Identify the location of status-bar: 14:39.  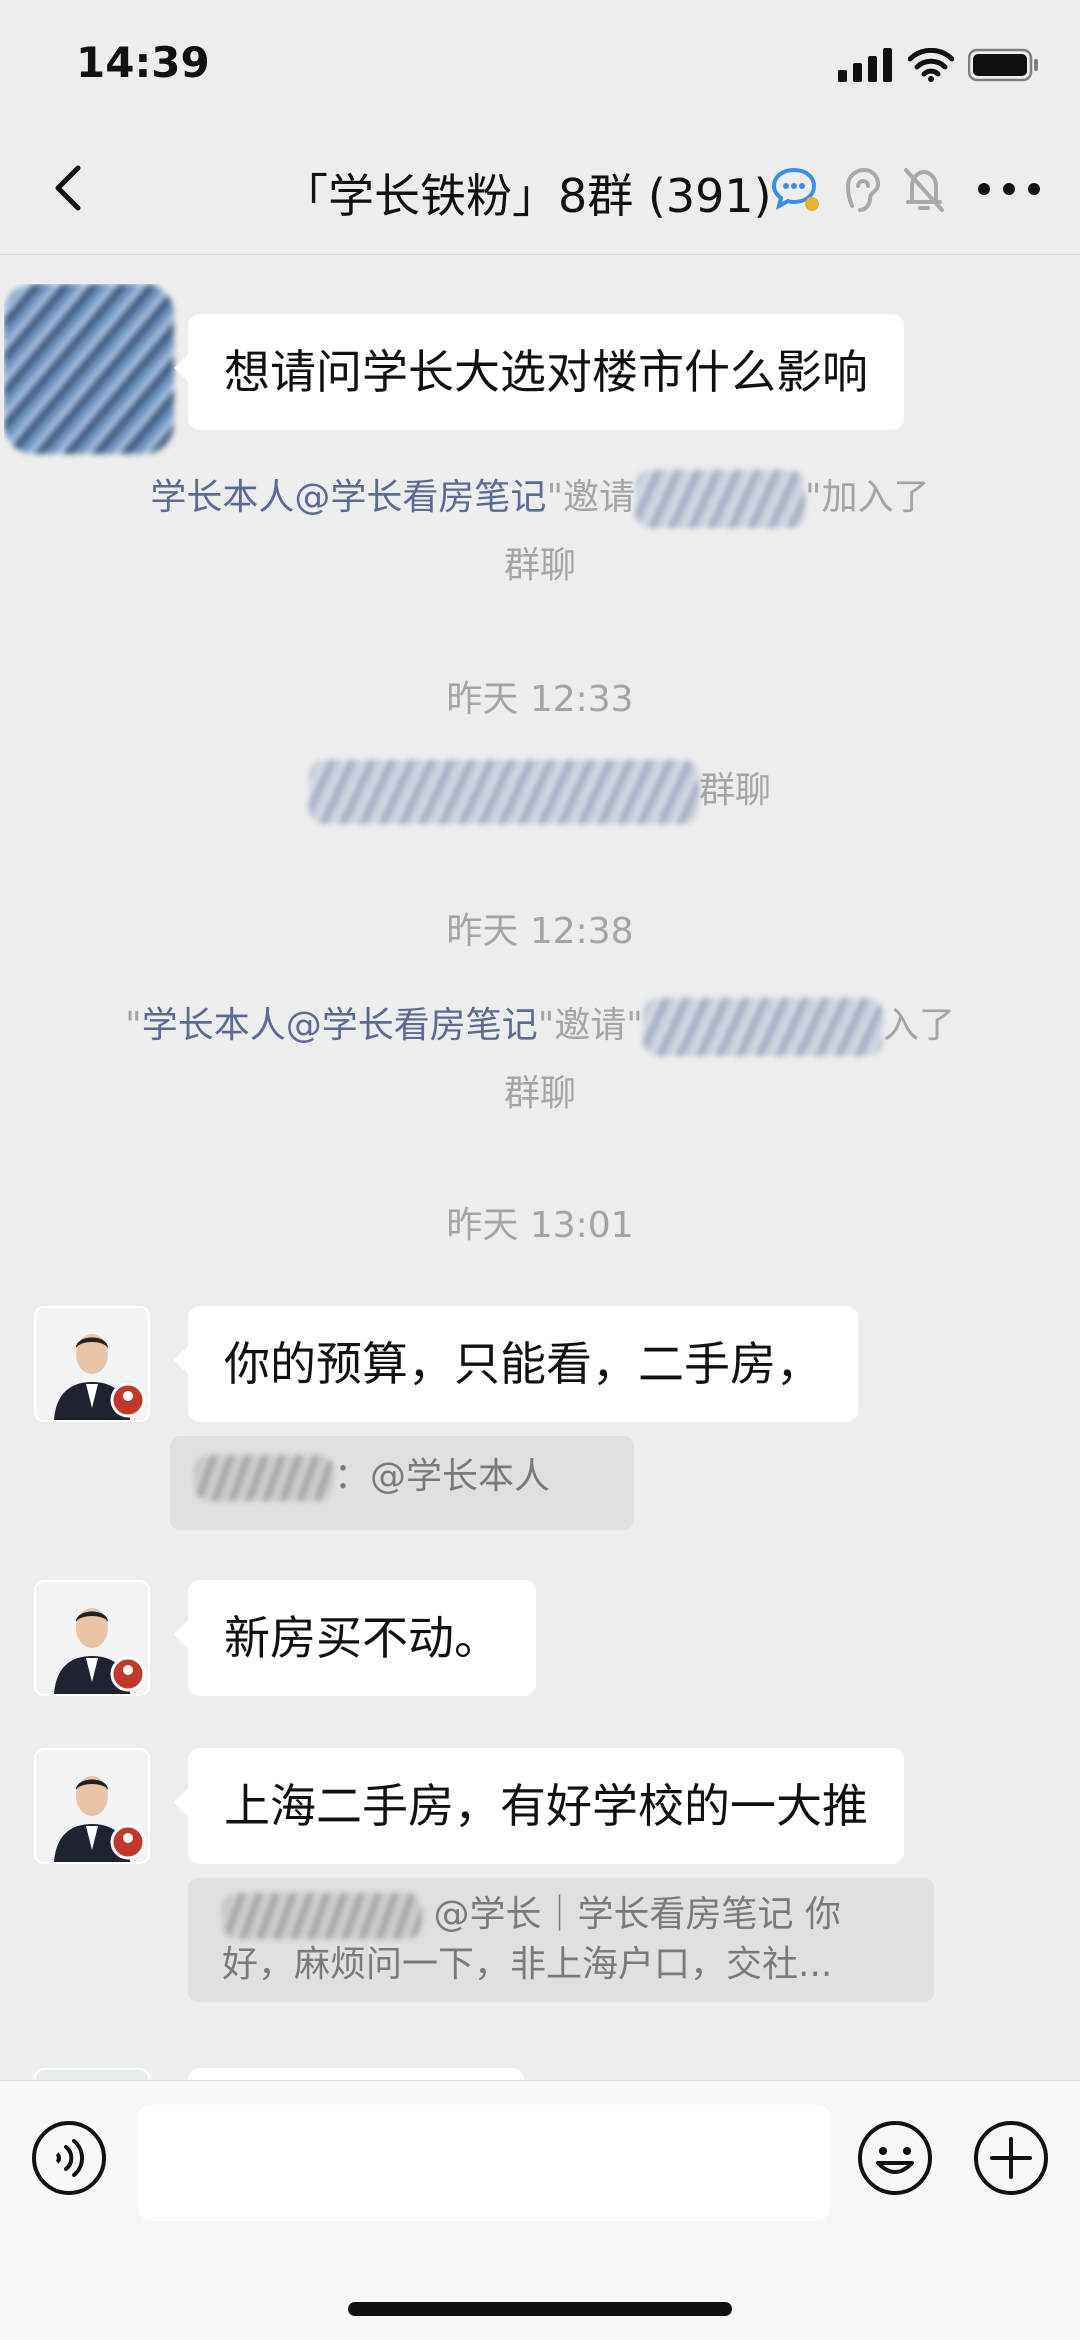
(540, 65).